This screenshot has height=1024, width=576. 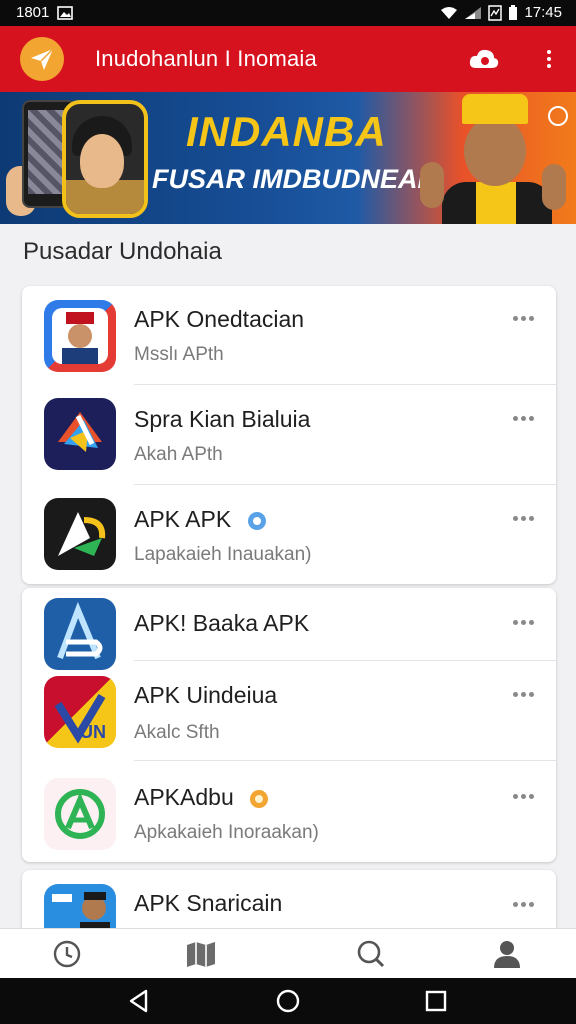 What do you see at coordinates (449, 12) in the screenshot?
I see `wifi-icon` at bounding box center [449, 12].